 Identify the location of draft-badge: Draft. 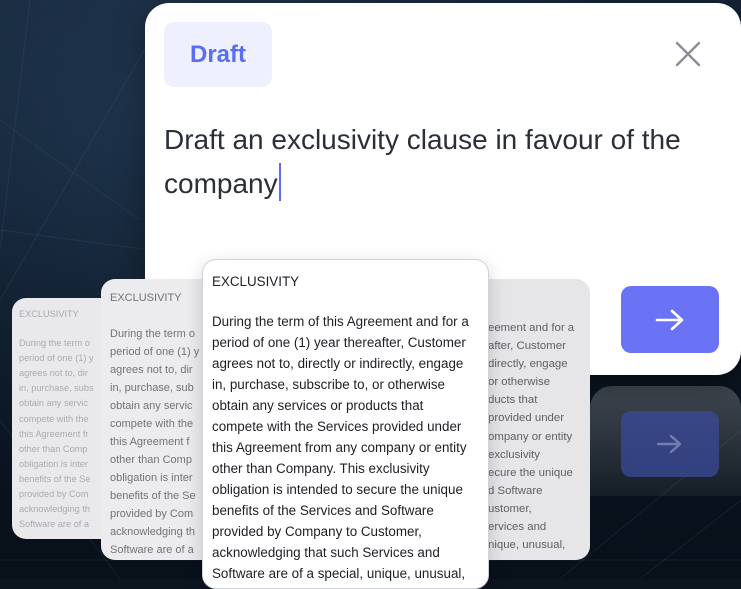
(218, 54).